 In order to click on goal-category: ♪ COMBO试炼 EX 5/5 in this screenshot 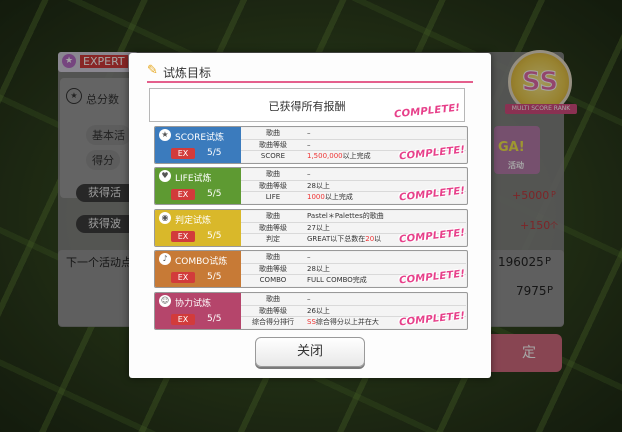, I will do `click(198, 269)`.